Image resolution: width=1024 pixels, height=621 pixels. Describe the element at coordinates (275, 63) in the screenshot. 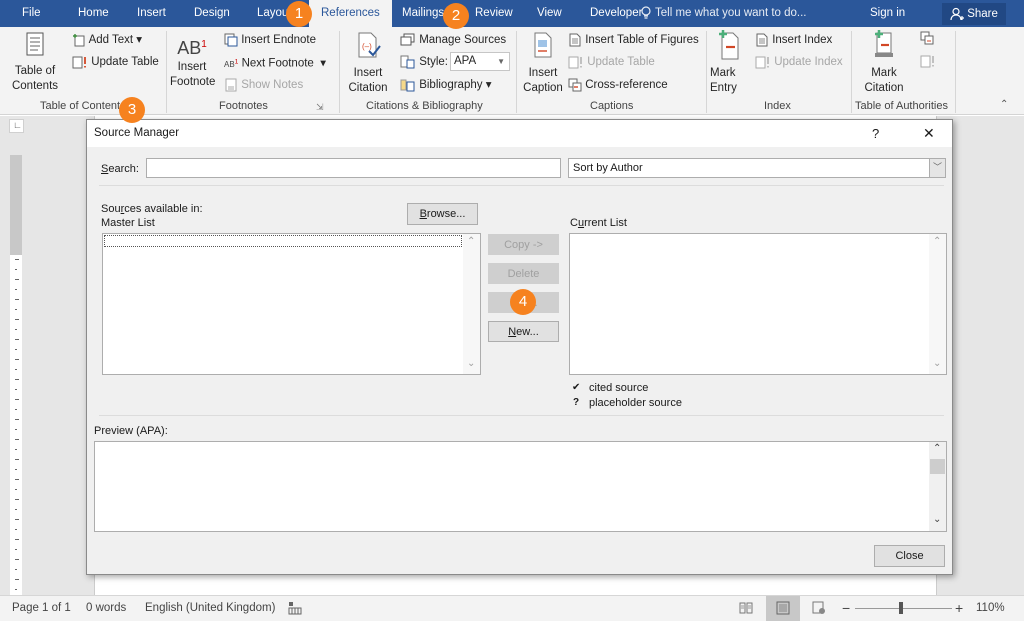

I see `next-footnote-button: AB1 Next Footnote ▾` at that location.